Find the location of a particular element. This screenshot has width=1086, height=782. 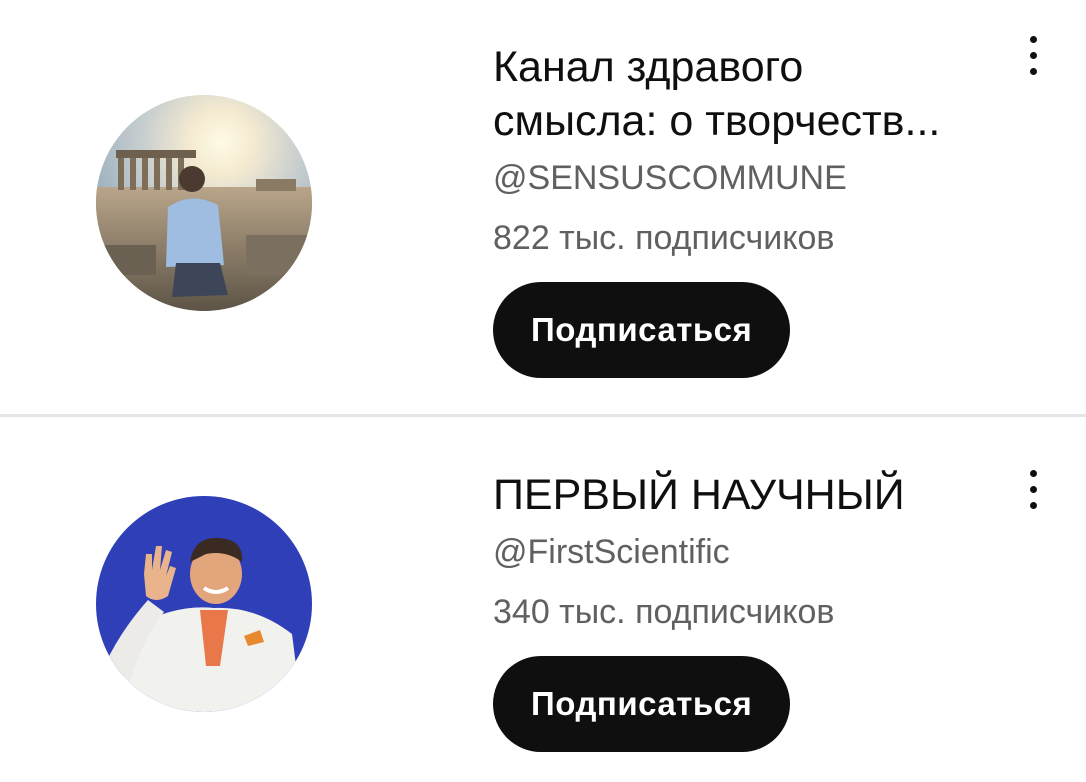

avatar-photo-acropolis is located at coordinates (204, 203).